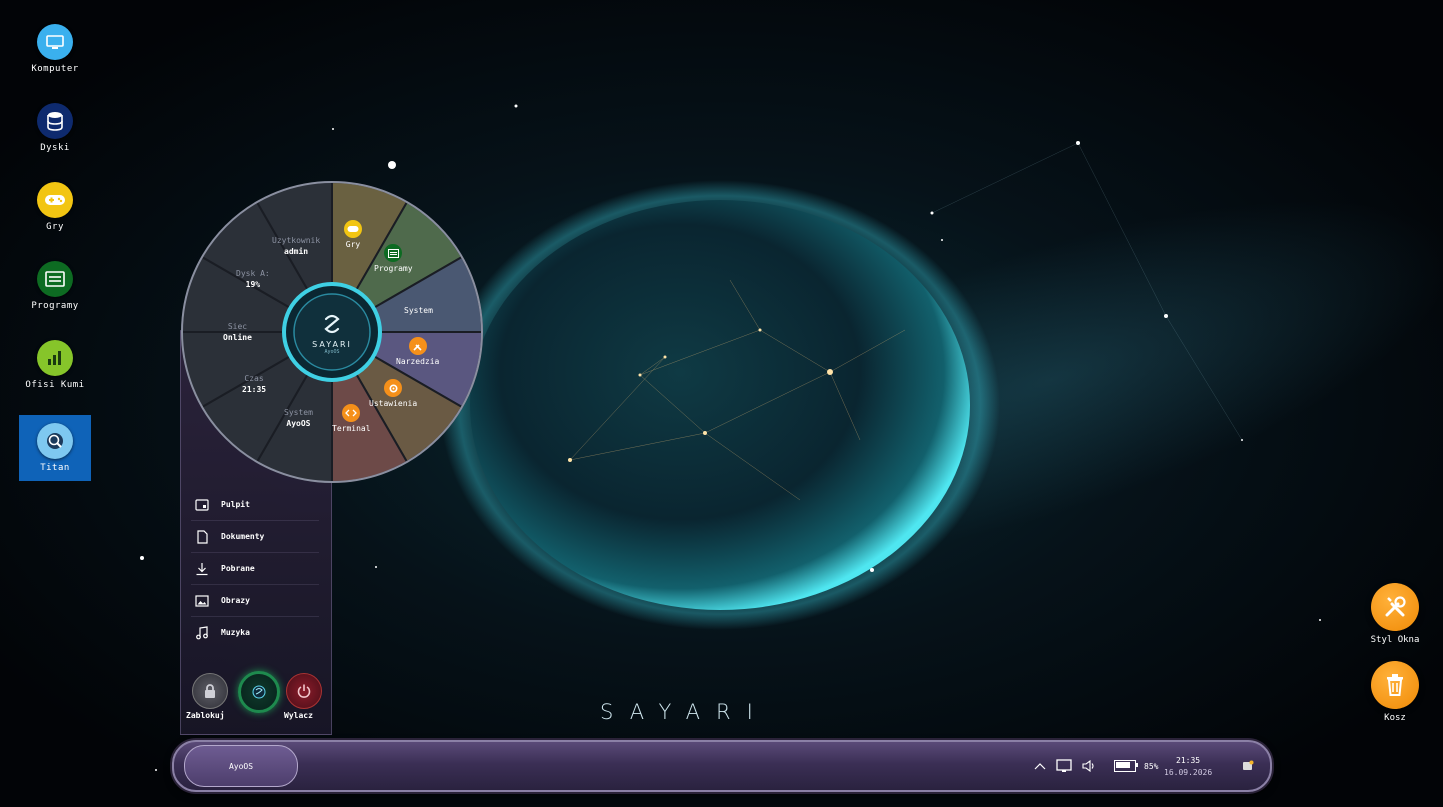 The image size is (1443, 807). I want to click on computer-icon, so click(55, 42).